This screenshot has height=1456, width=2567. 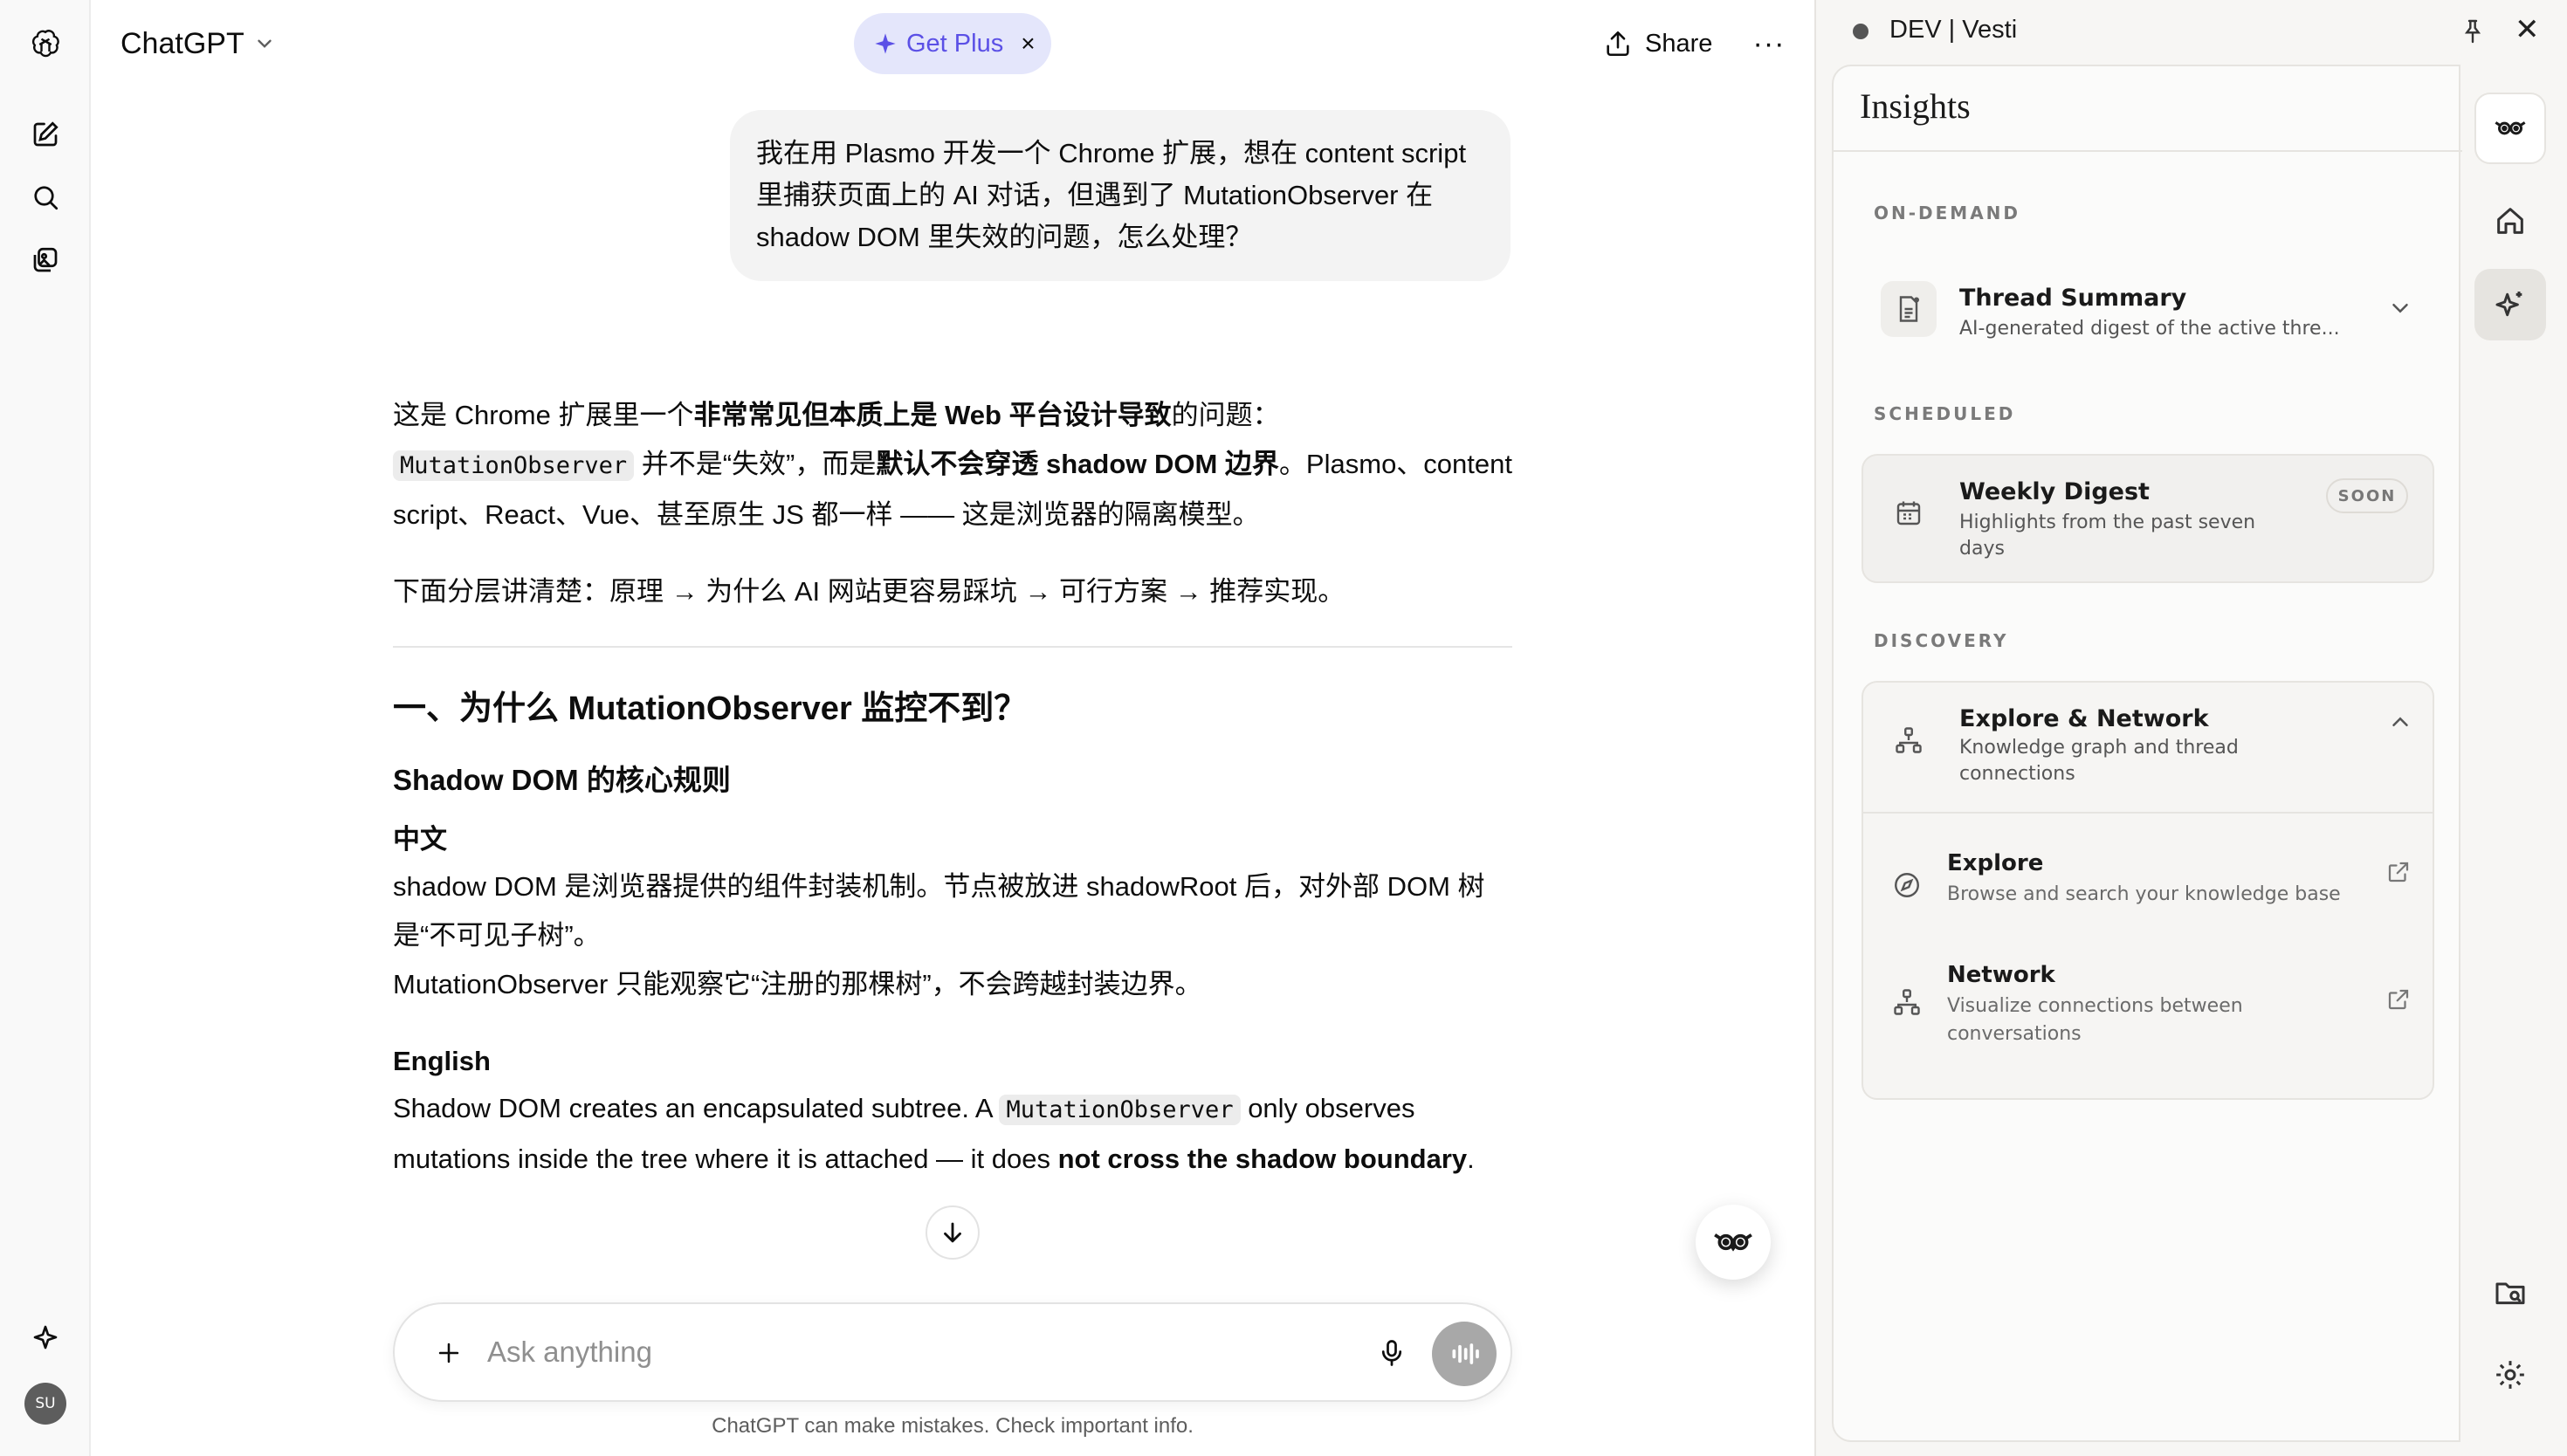 What do you see at coordinates (2510, 1375) in the screenshot?
I see `settings-gear-icon` at bounding box center [2510, 1375].